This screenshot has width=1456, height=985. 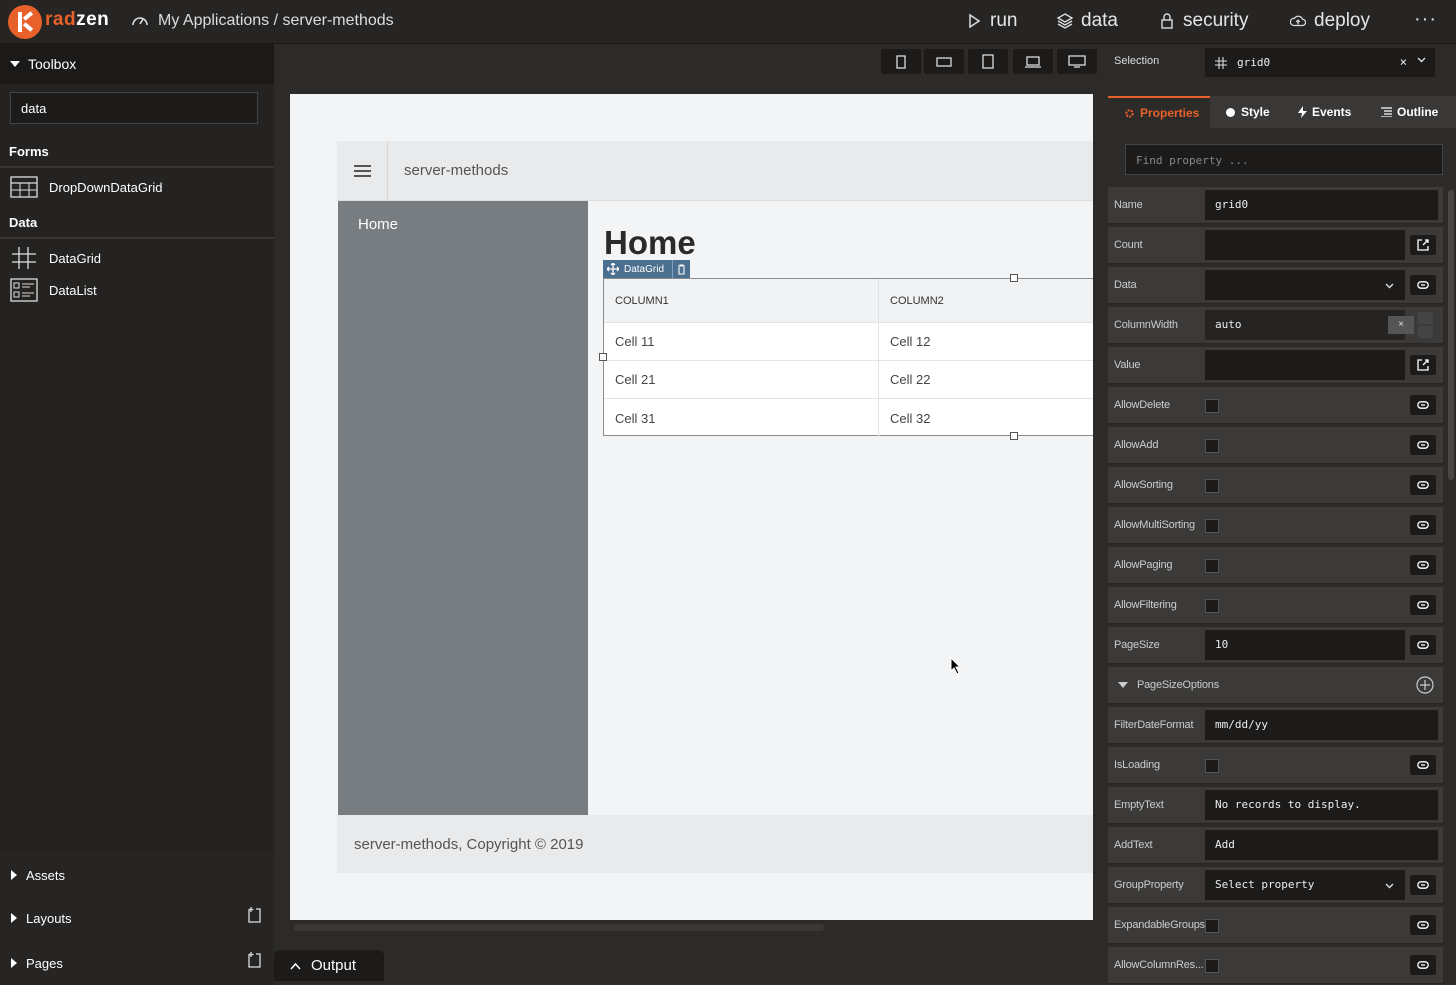 I want to click on clear-icon: ×, so click(x=1401, y=325).